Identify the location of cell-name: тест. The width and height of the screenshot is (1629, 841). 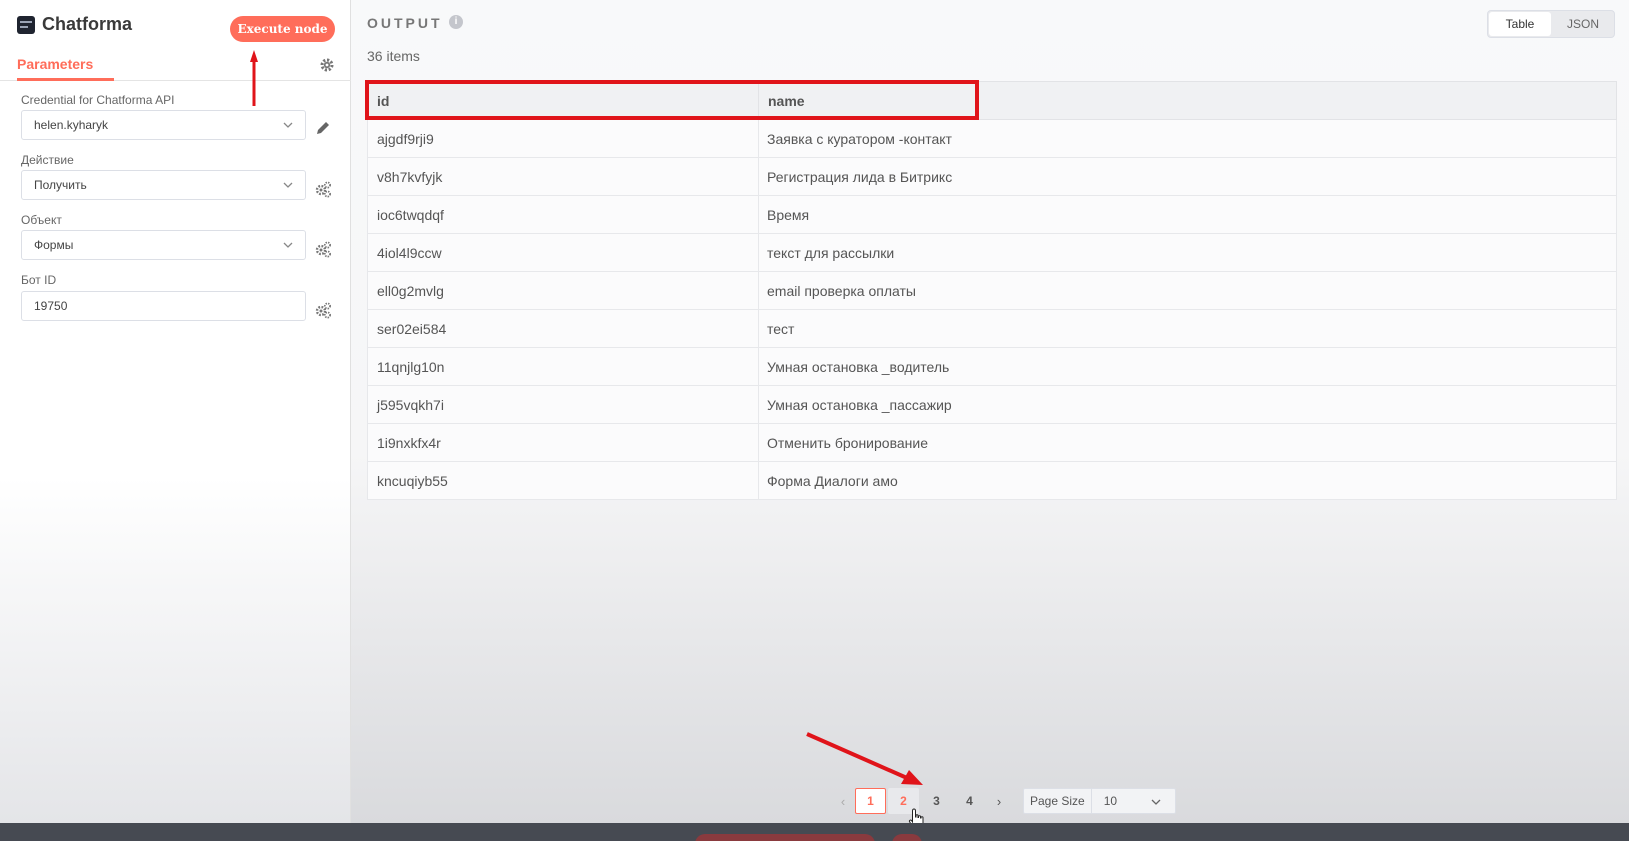
(1187, 328).